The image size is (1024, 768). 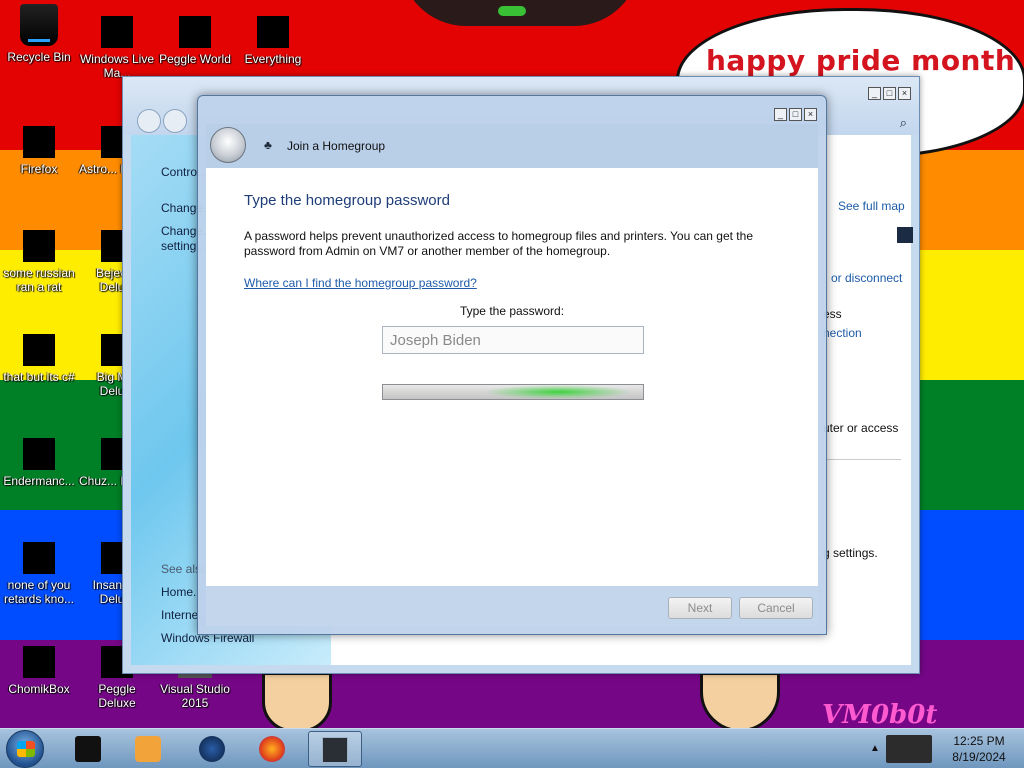 What do you see at coordinates (297, 700) in the screenshot?
I see `wallpaper-blob-left` at bounding box center [297, 700].